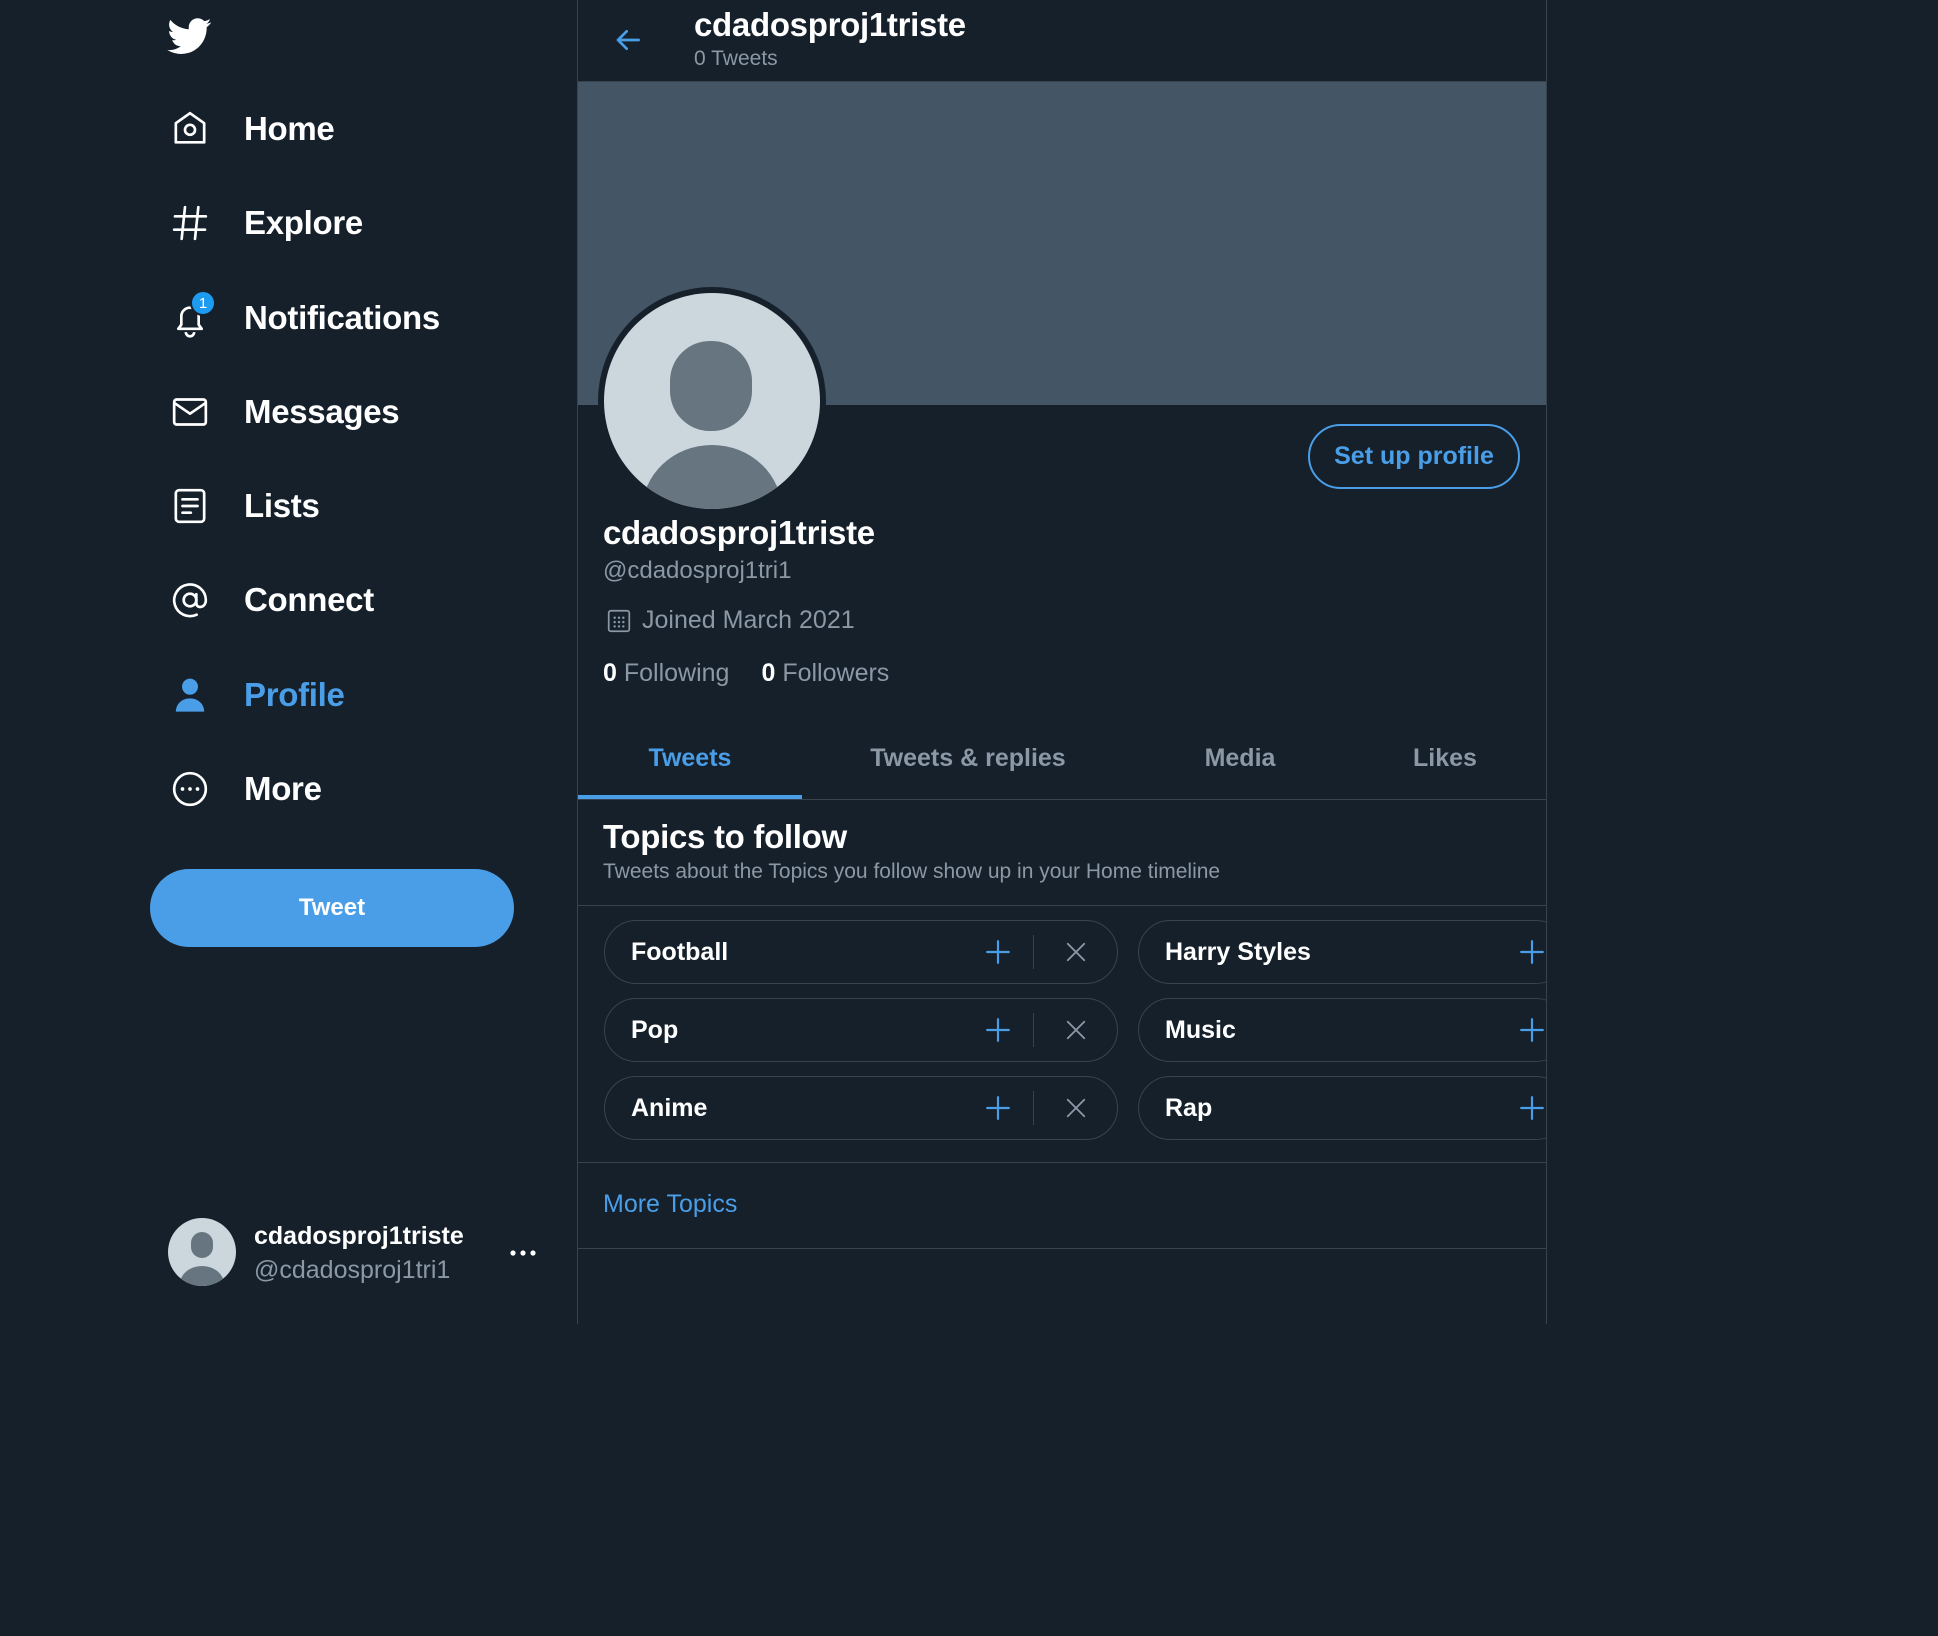  What do you see at coordinates (836, 673) in the screenshot?
I see `followers-label: Followers` at bounding box center [836, 673].